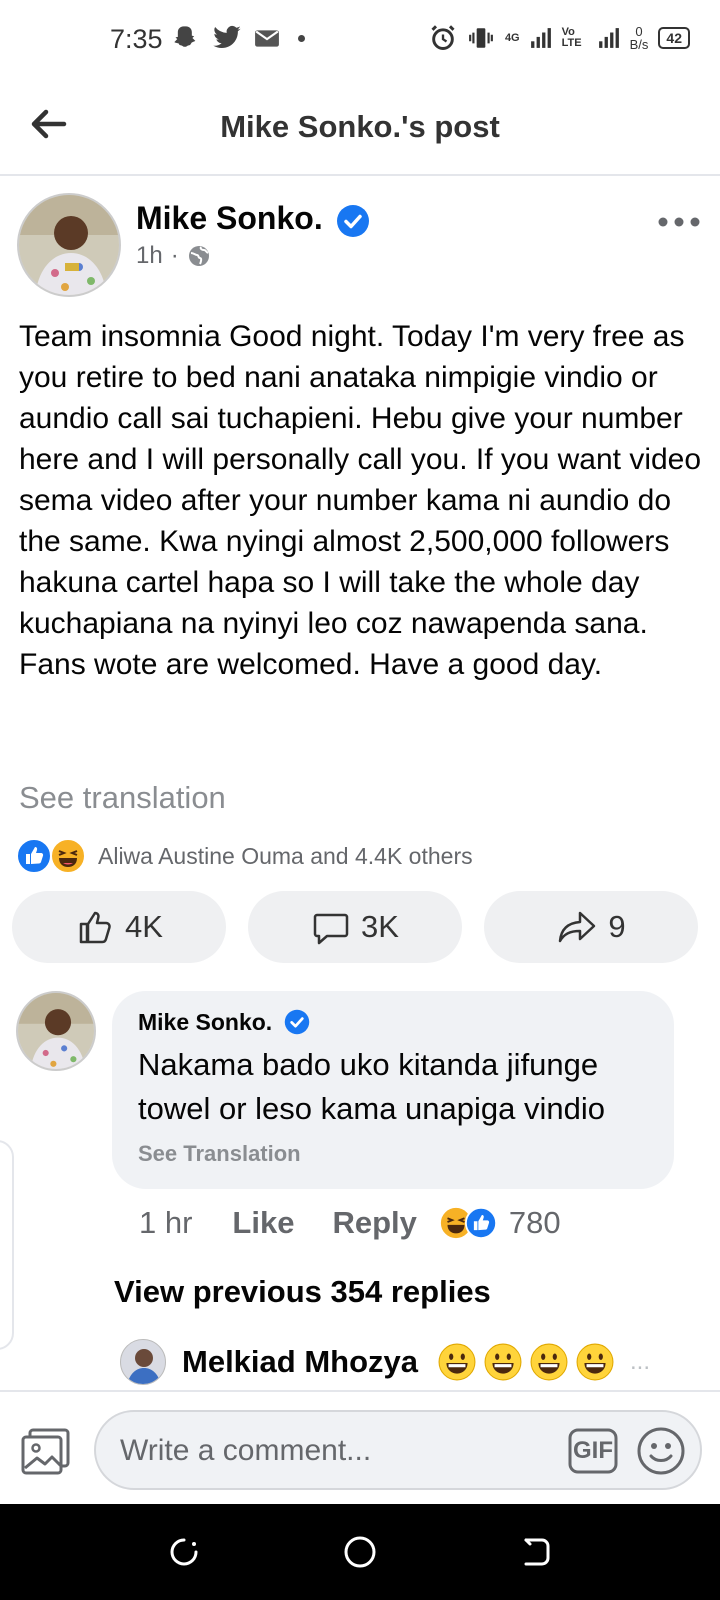 The height and width of the screenshot is (1600, 720). What do you see at coordinates (7, 1245) in the screenshot?
I see `edge-panel-handle` at bounding box center [7, 1245].